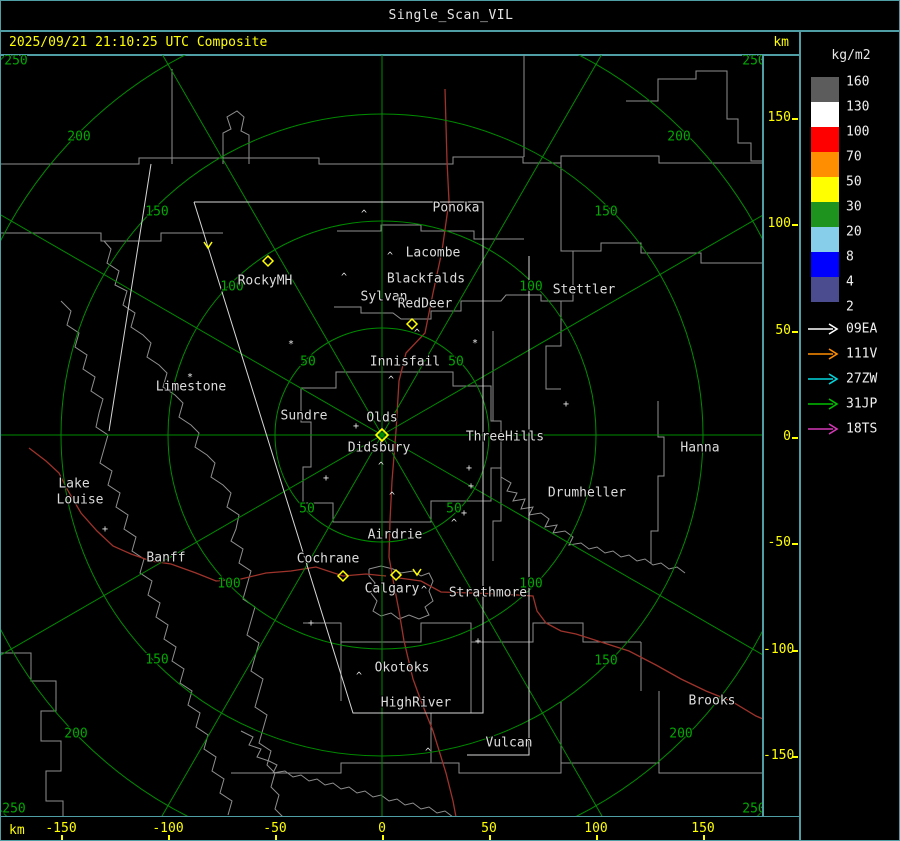  Describe the element at coordinates (400, 43) in the screenshot. I see `map-header: 2025/09/21 21:10:25 UTC Composite km` at that location.